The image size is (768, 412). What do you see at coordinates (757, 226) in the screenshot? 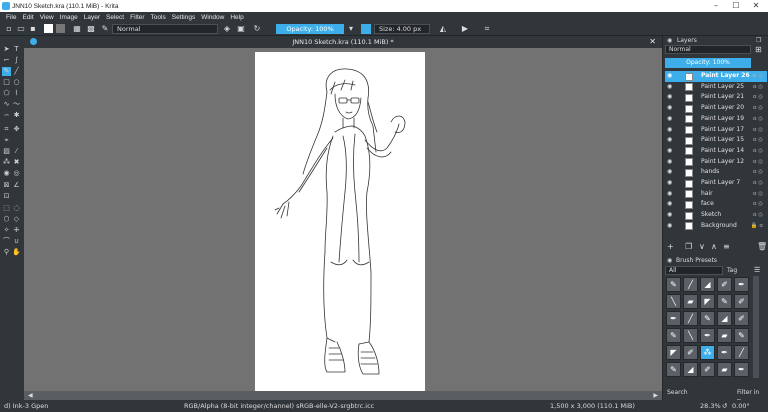
I see `layer-lock-icon: 🔒 α` at bounding box center [757, 226].